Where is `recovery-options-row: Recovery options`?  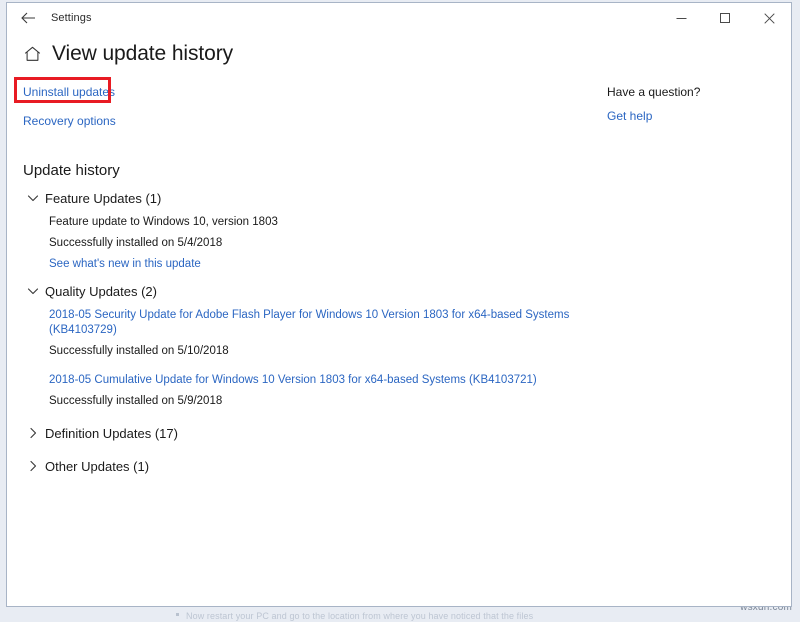 recovery-options-row: Recovery options is located at coordinates (315, 121).